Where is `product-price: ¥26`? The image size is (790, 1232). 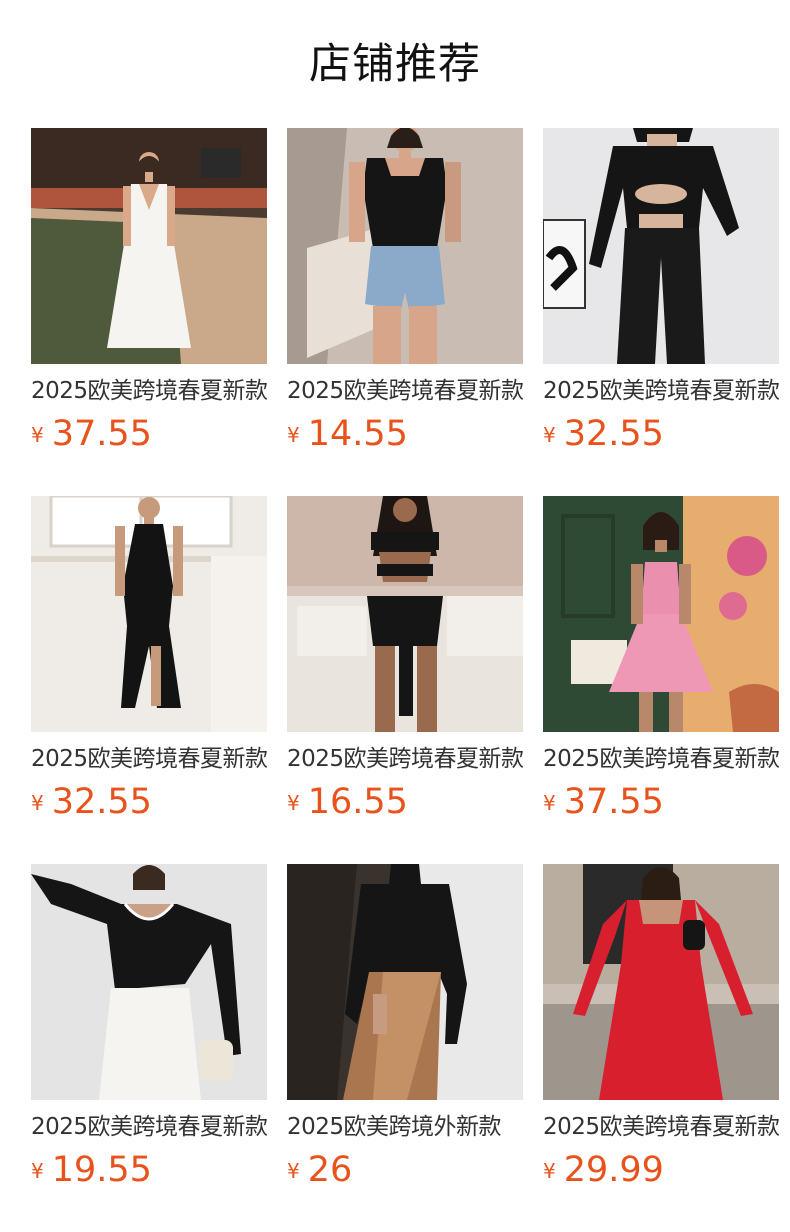
product-price: ¥26 is located at coordinates (319, 1170).